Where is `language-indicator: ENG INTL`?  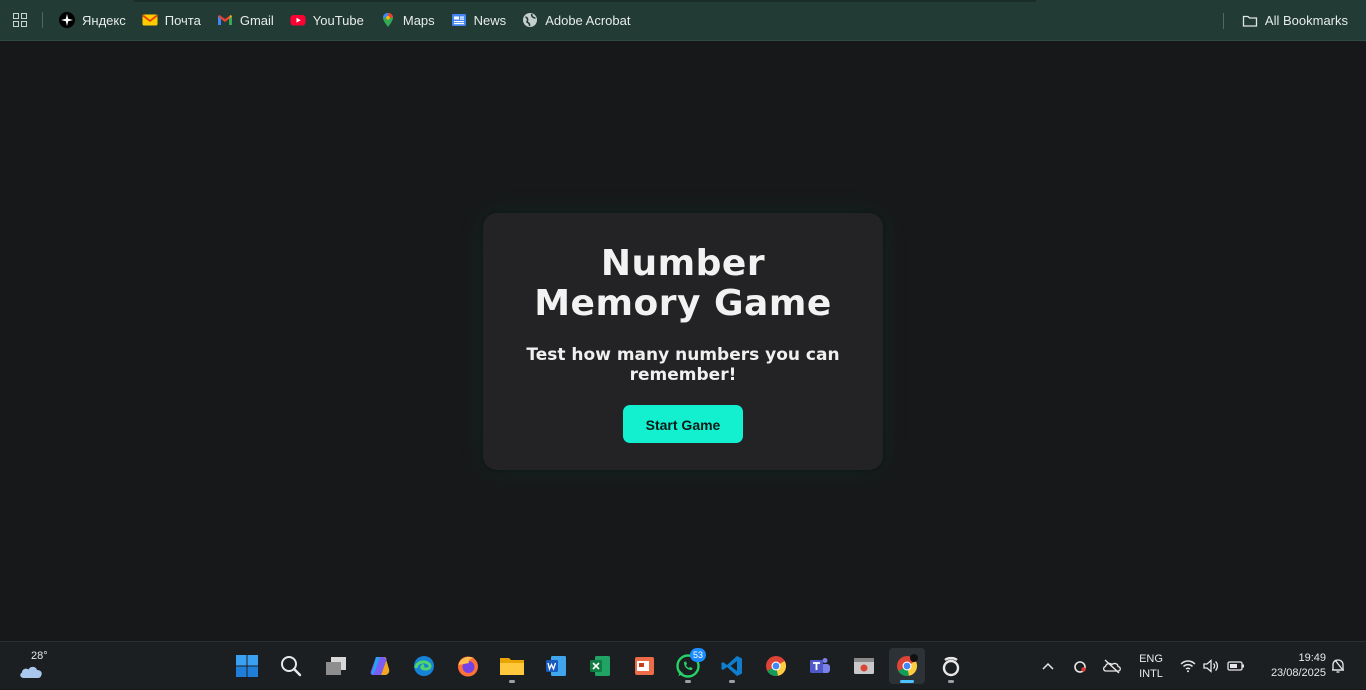
language-indicator: ENG INTL is located at coordinates (1151, 667).